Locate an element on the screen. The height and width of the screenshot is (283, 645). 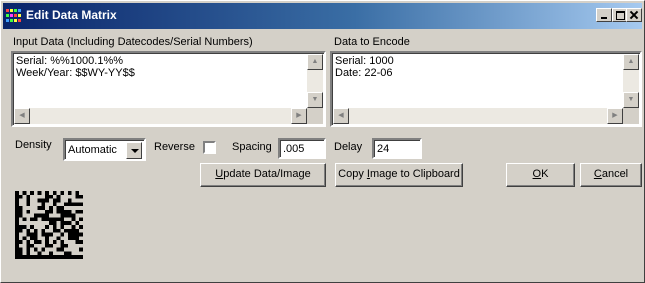
title-bar: Edit Data Matrix is located at coordinates (322, 16).